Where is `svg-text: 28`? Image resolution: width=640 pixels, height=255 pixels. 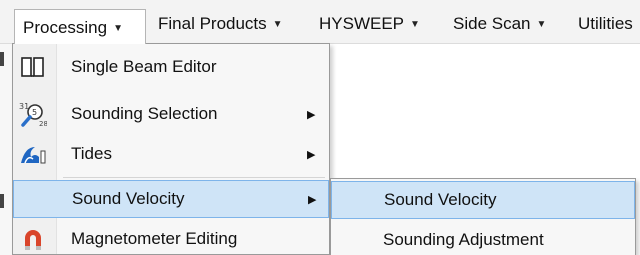
svg-text: 28 is located at coordinates (43, 124).